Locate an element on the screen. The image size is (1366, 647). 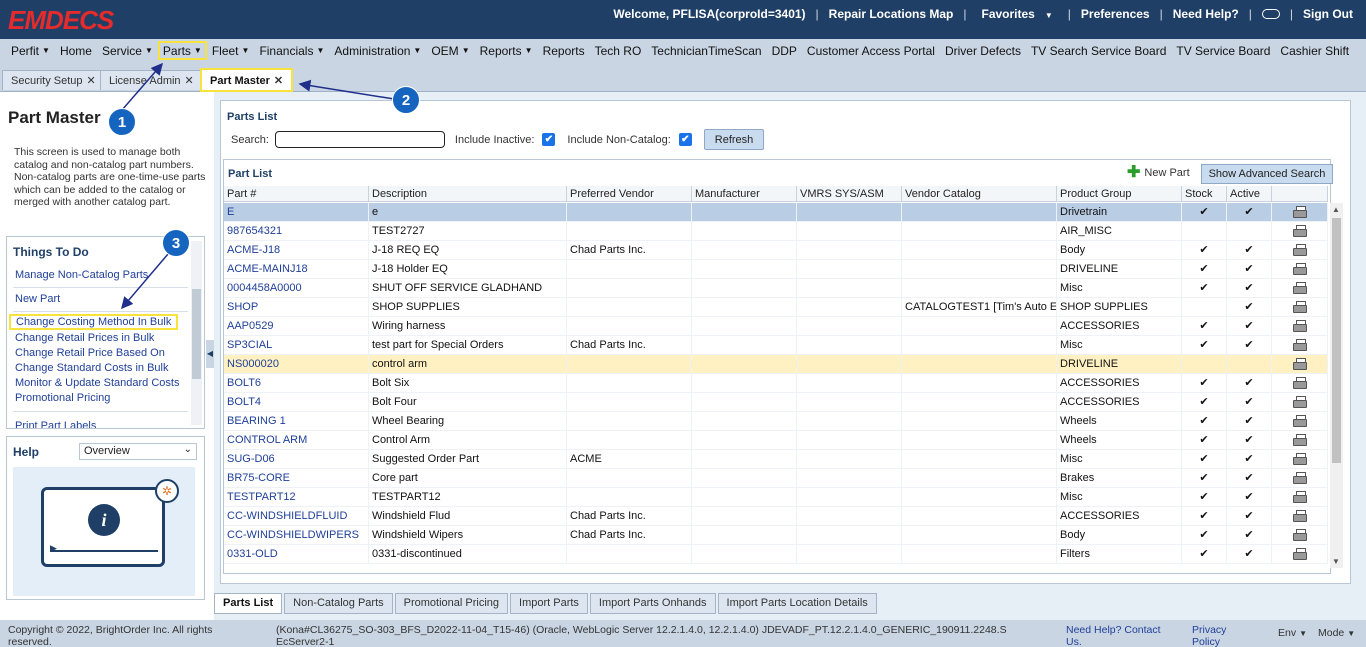
sign-out-link: Sign Out is located at coordinates (1328, 14).